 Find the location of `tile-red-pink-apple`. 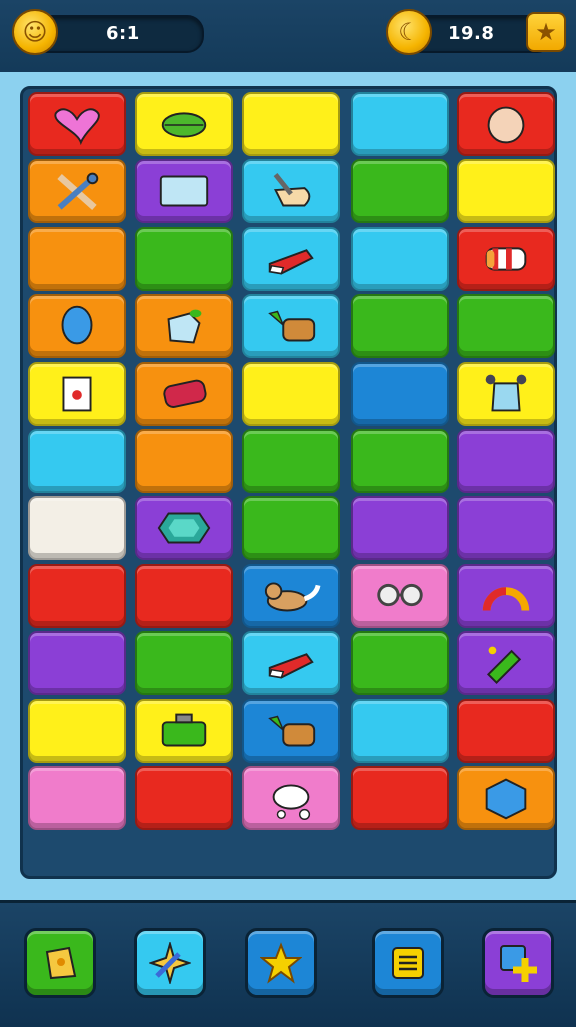

tile-red-pink-apple is located at coordinates (77, 595).